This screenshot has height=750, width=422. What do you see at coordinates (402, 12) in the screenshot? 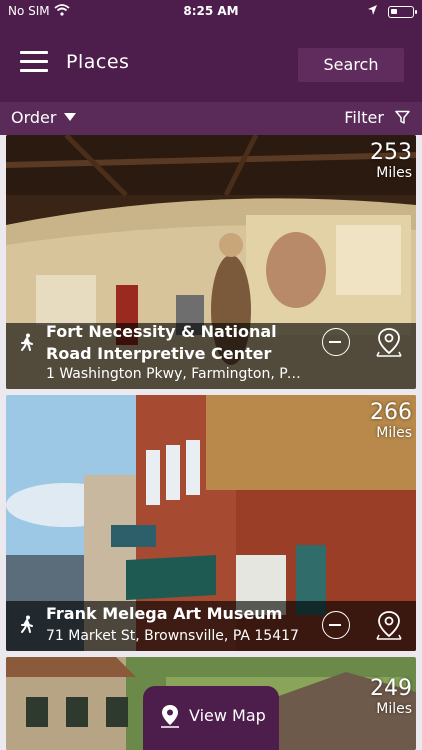
I see `battery-icon` at bounding box center [402, 12].